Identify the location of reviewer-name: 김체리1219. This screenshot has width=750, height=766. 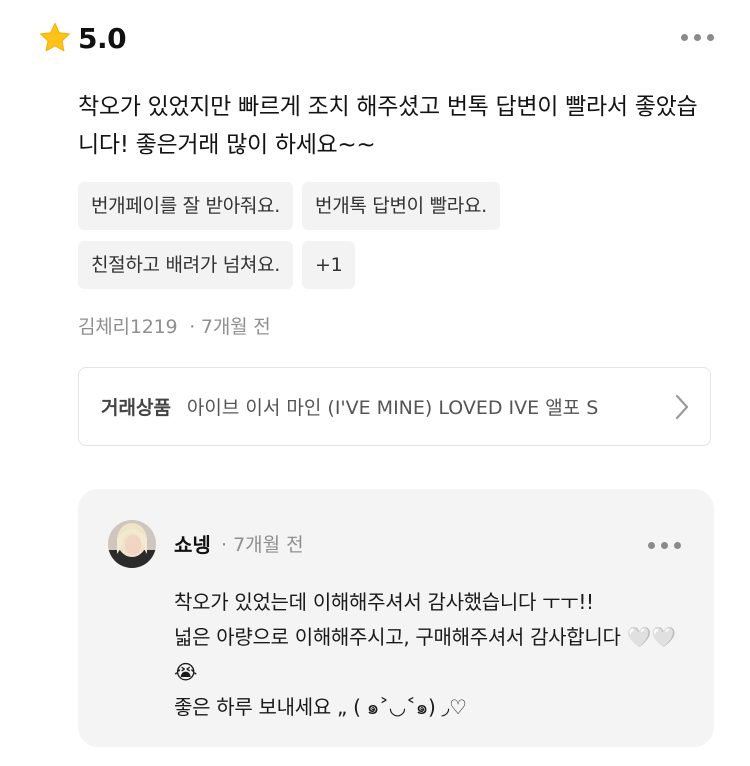
(128, 327).